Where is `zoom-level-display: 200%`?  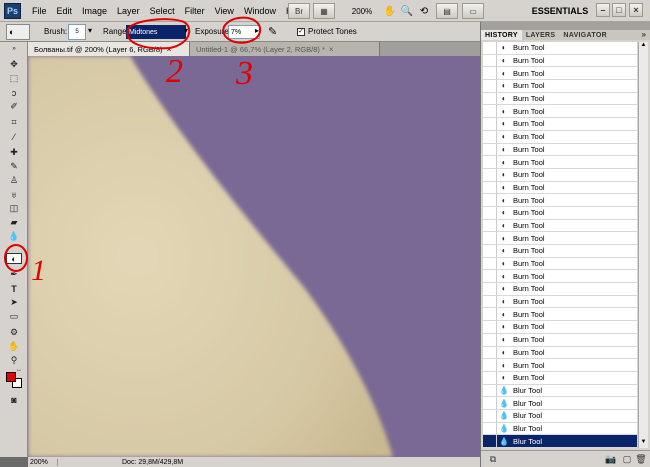 zoom-level-display: 200% is located at coordinates (362, 11).